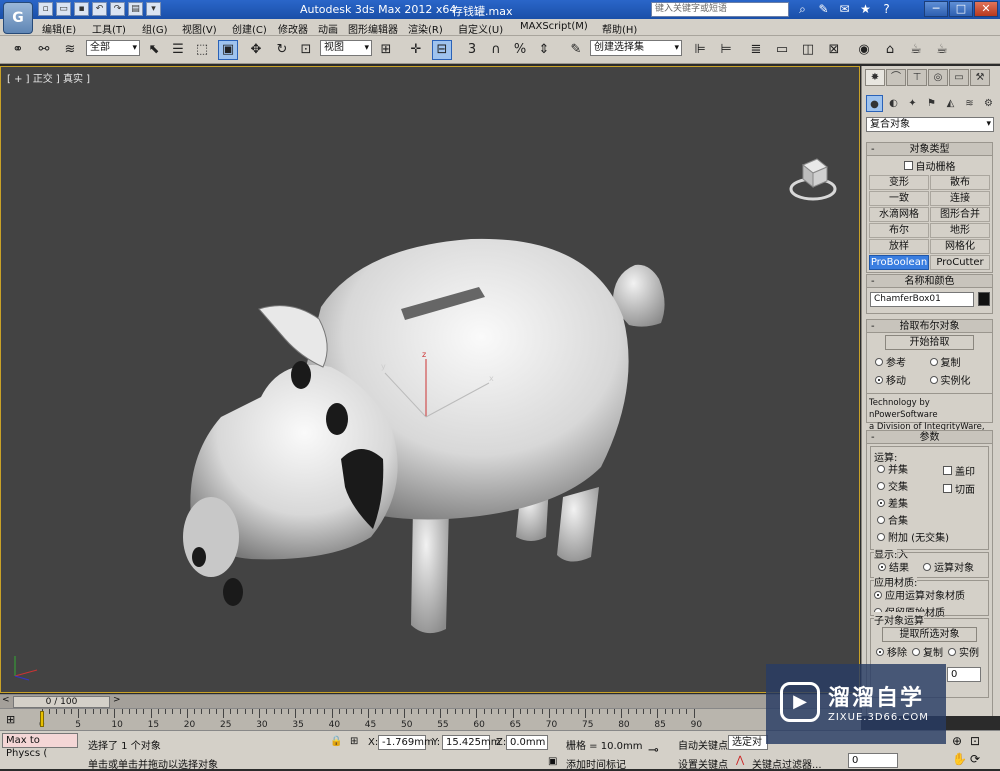  I want to click on select-by-name-icon: ☰, so click(178, 50).